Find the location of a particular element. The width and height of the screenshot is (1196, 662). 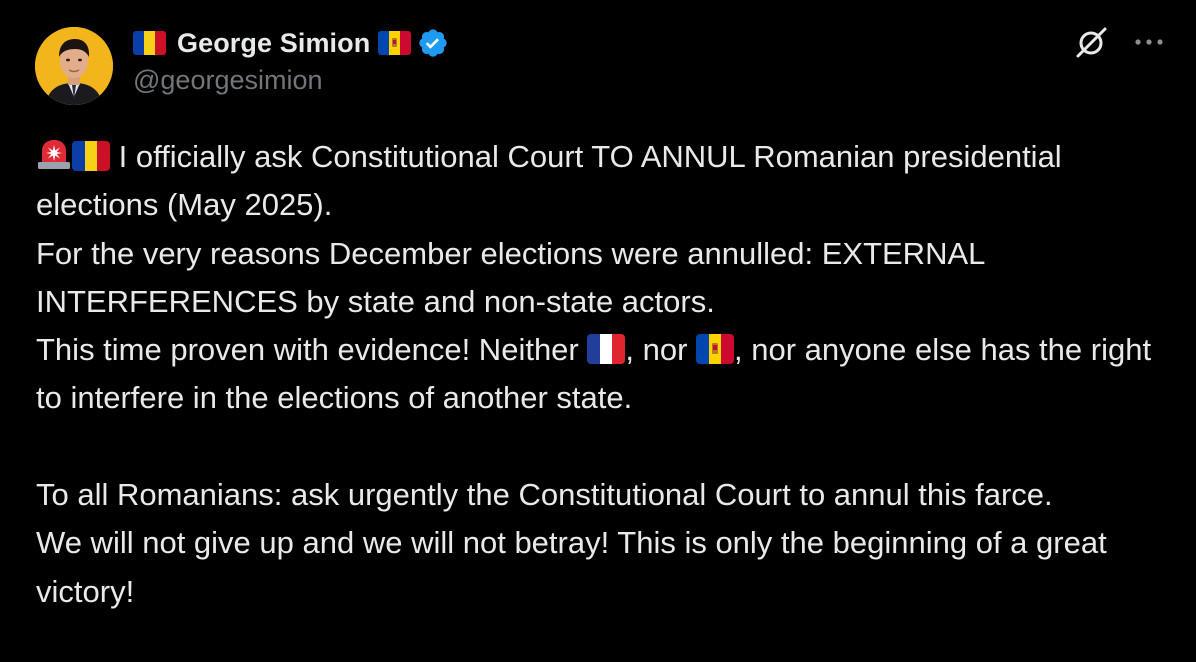

author-display-name: George Simion is located at coordinates (273, 43).